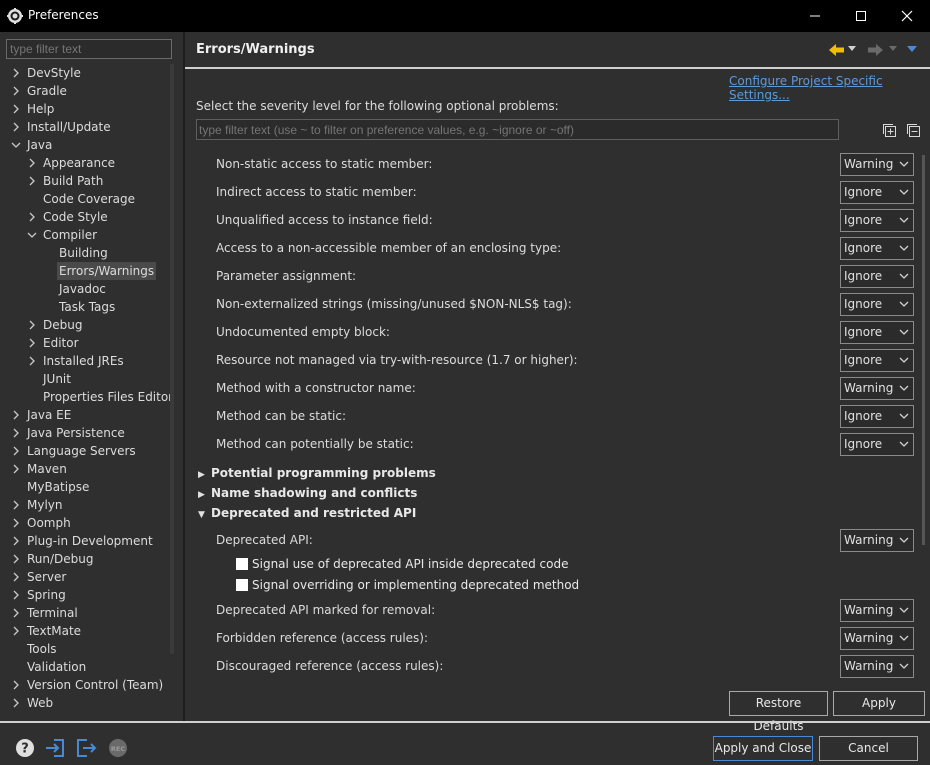  I want to click on tree-item-maven: Maven, so click(88, 469).